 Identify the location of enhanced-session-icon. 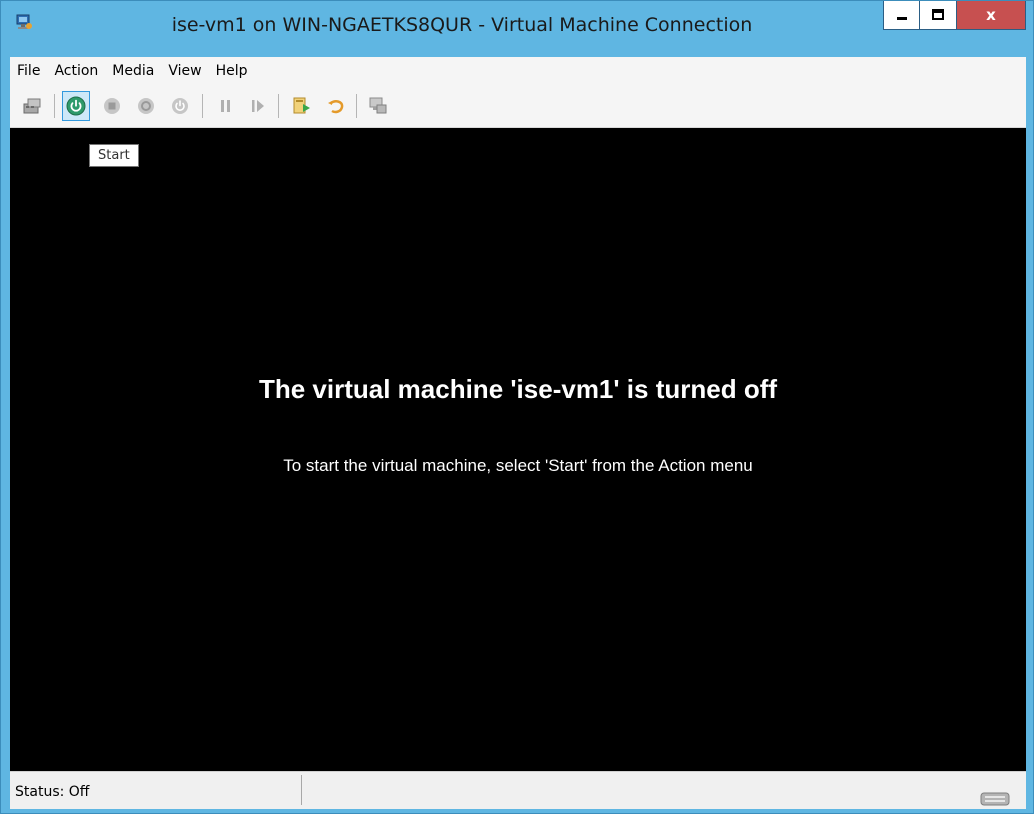
(378, 105).